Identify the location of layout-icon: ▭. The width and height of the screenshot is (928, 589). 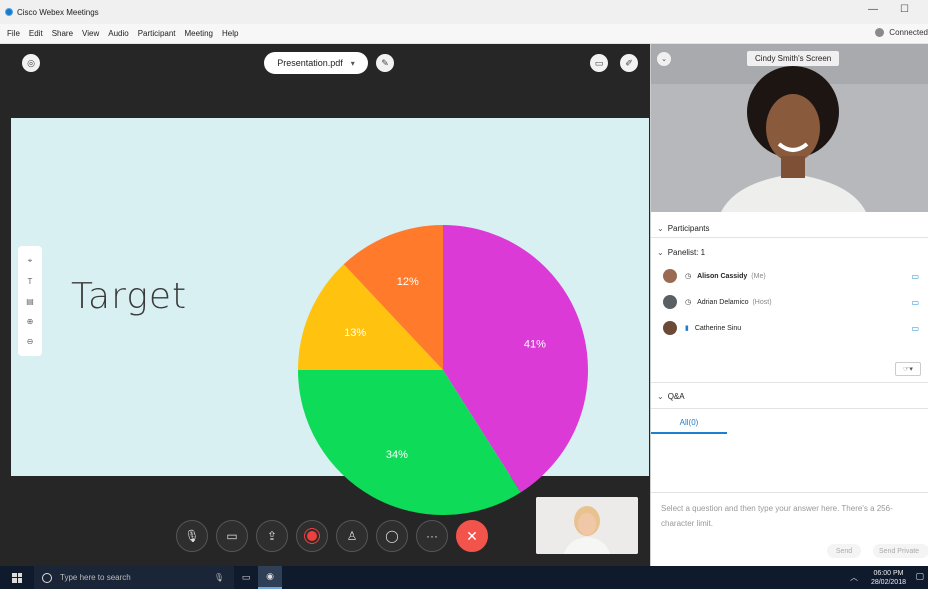
(599, 62).